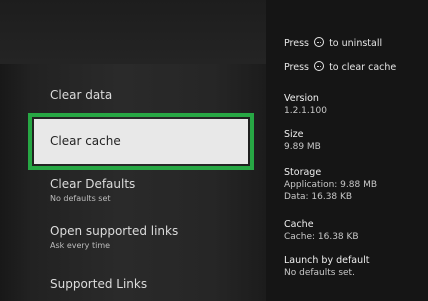 This screenshot has width=428, height=301. I want to click on menu-item-clear-data: Clear data, so click(81, 95).